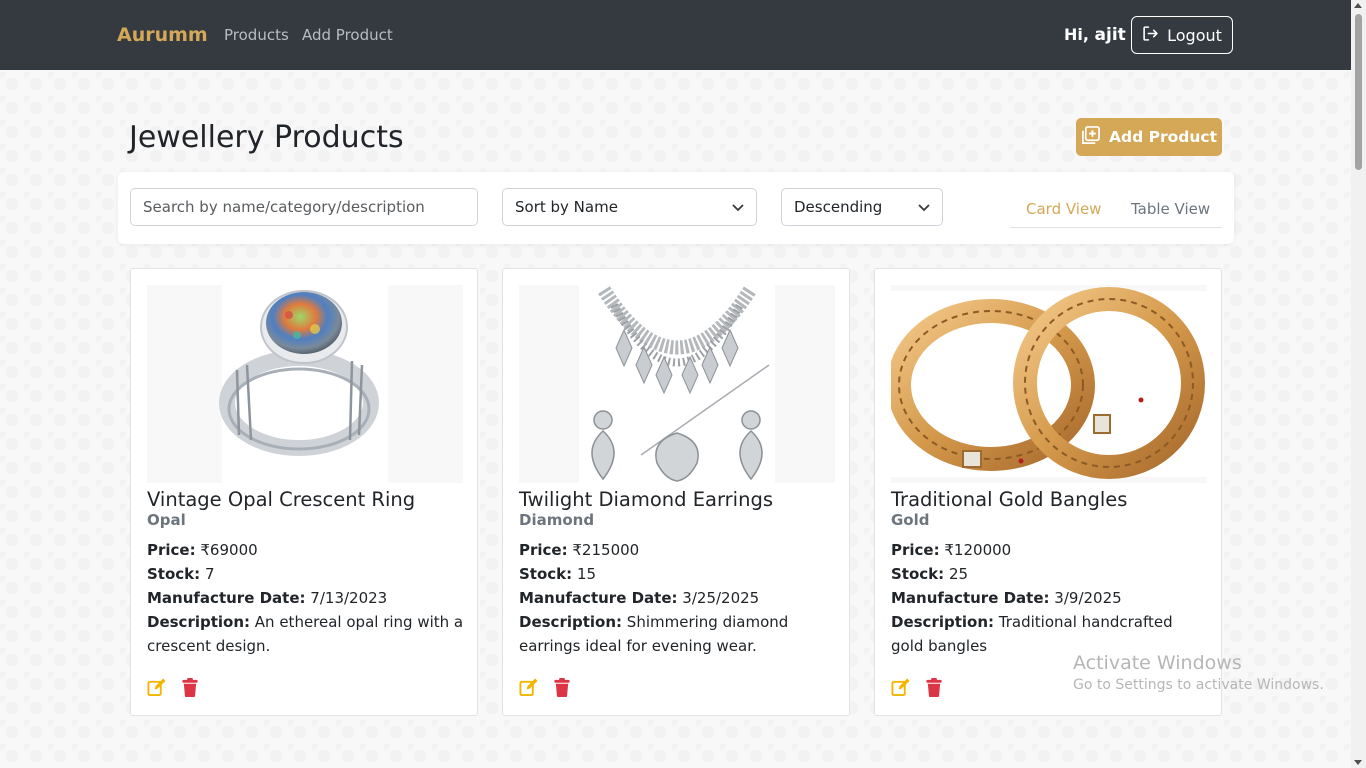  I want to click on scroll-down-arrow-icon, so click(1358, 762).